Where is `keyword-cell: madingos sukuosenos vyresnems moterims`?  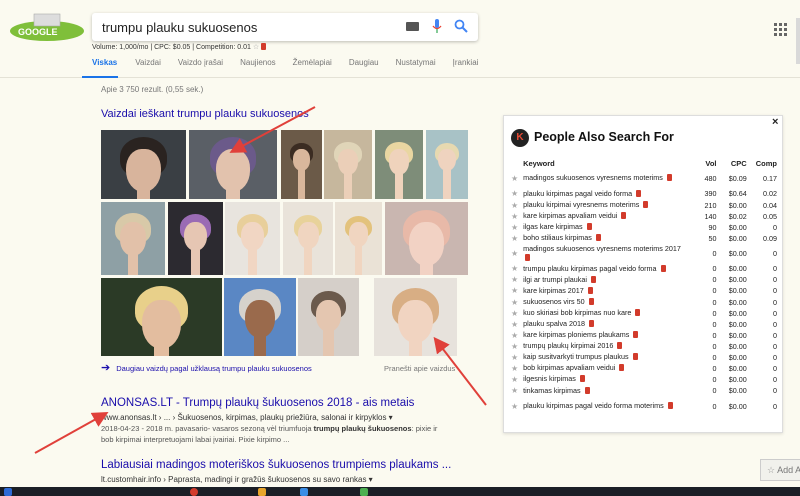 keyword-cell: madingos sukuosenos vyresnems moterims is located at coordinates (604, 178).